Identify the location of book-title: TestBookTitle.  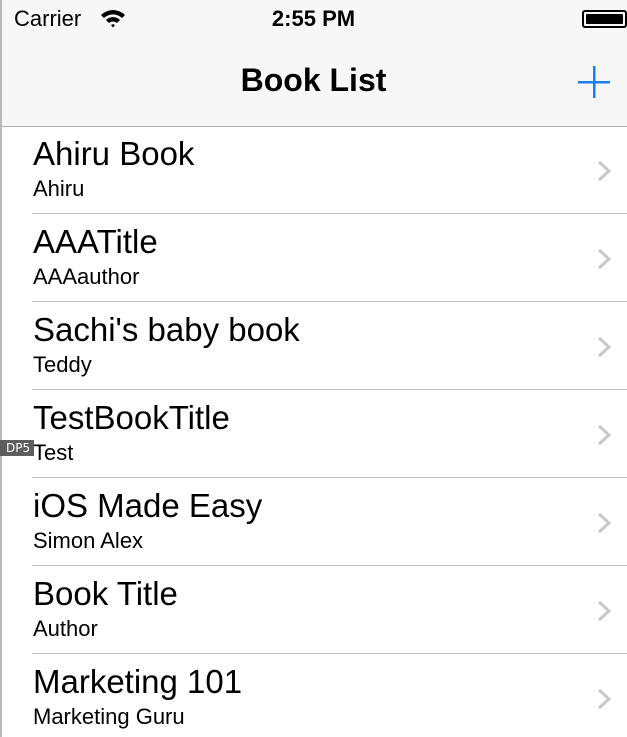
(131, 417).